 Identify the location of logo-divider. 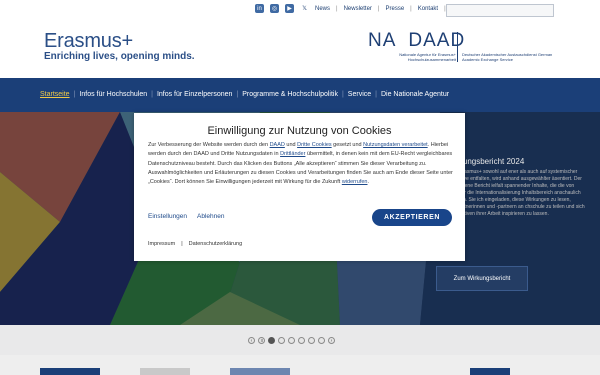
(457, 47).